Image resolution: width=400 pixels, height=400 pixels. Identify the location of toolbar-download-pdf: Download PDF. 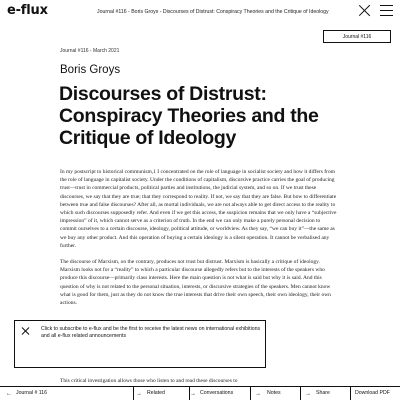
(372, 393).